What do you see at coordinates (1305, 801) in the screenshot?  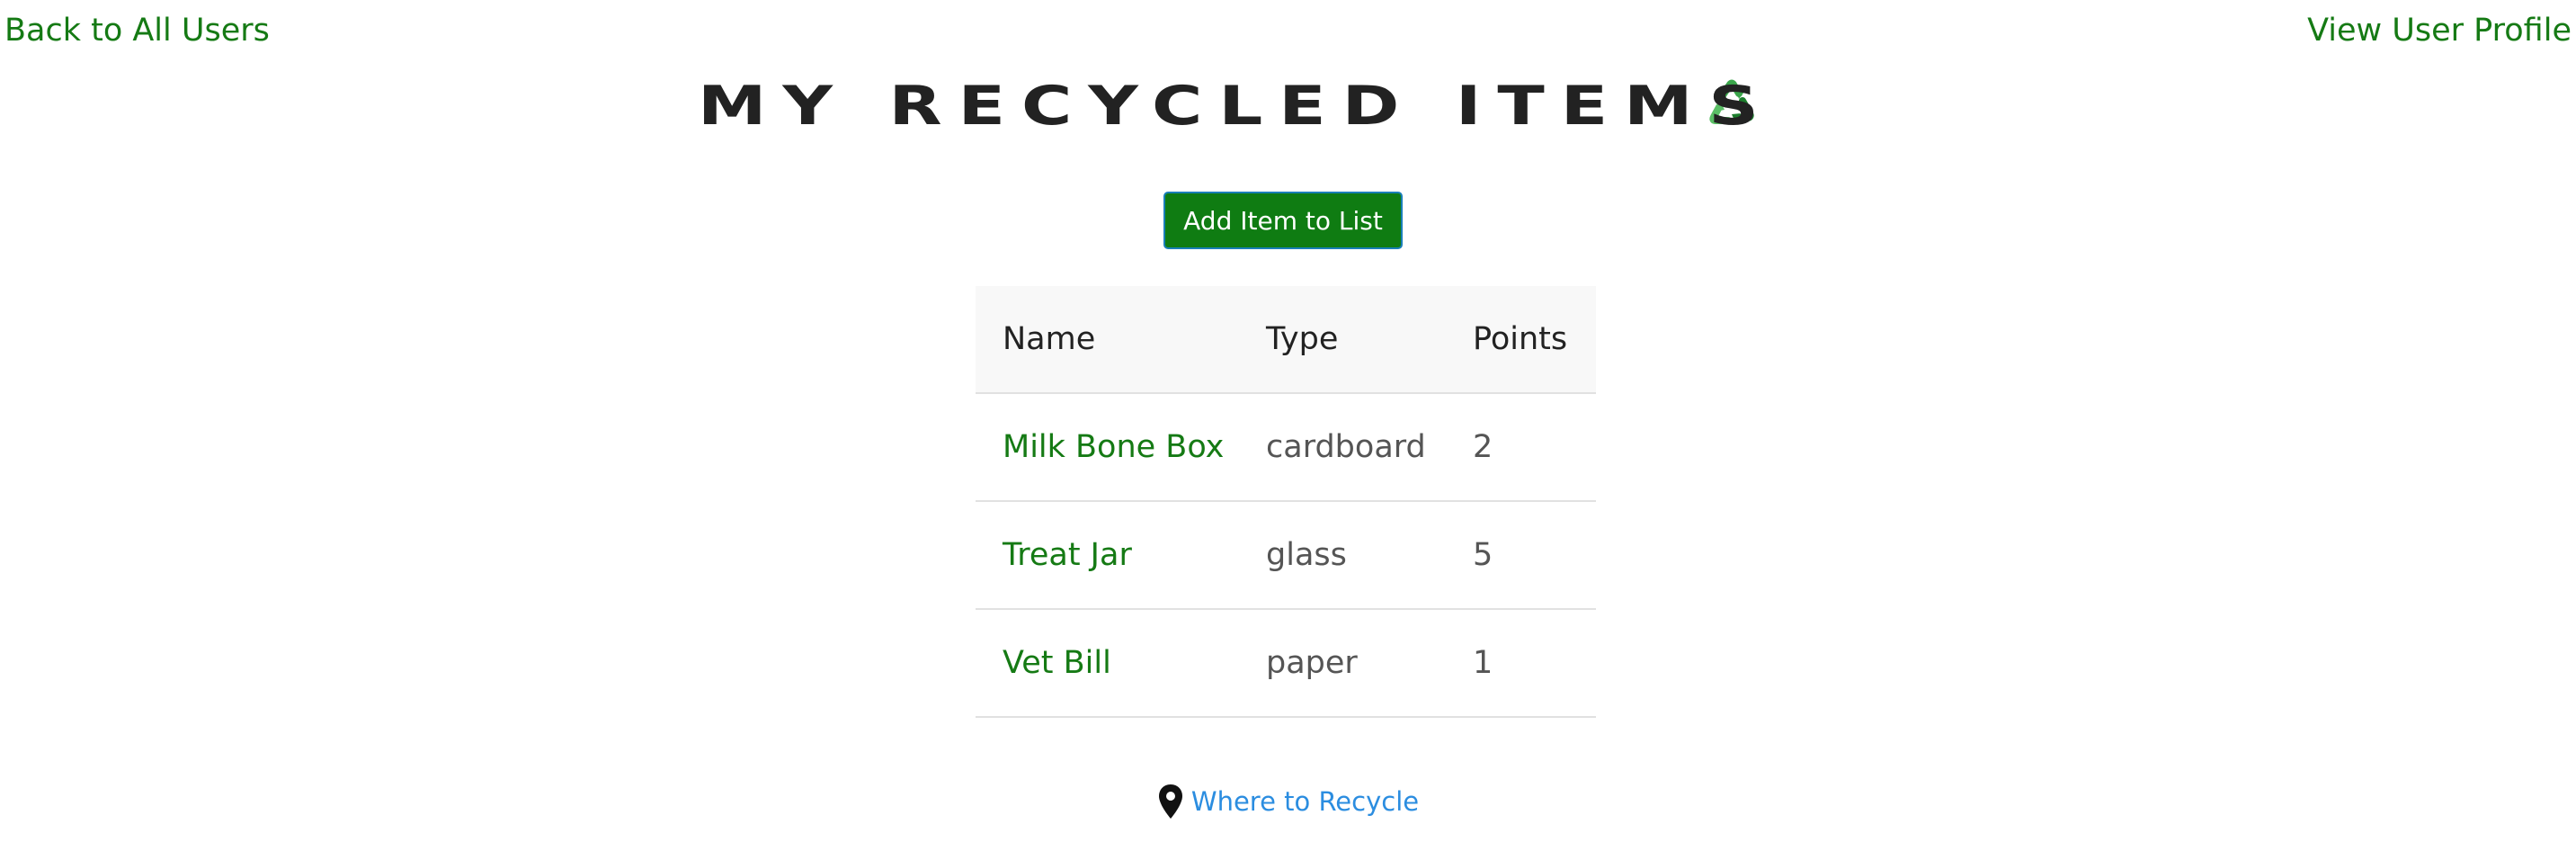 I see `where-to-recycle-link: Where to Recycle` at bounding box center [1305, 801].